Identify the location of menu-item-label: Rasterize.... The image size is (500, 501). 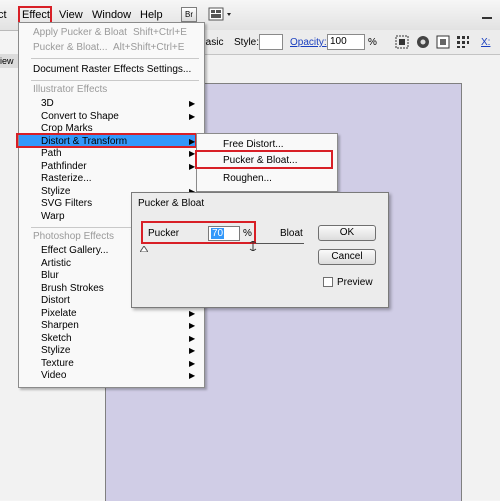
(66, 178).